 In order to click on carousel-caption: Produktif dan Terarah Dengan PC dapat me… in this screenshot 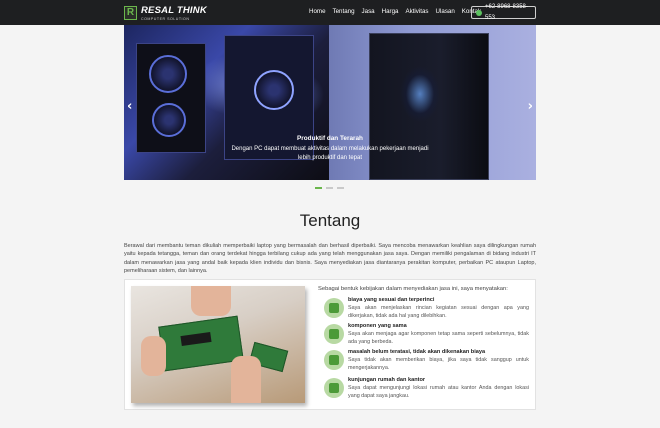, I will do `click(330, 149)`.